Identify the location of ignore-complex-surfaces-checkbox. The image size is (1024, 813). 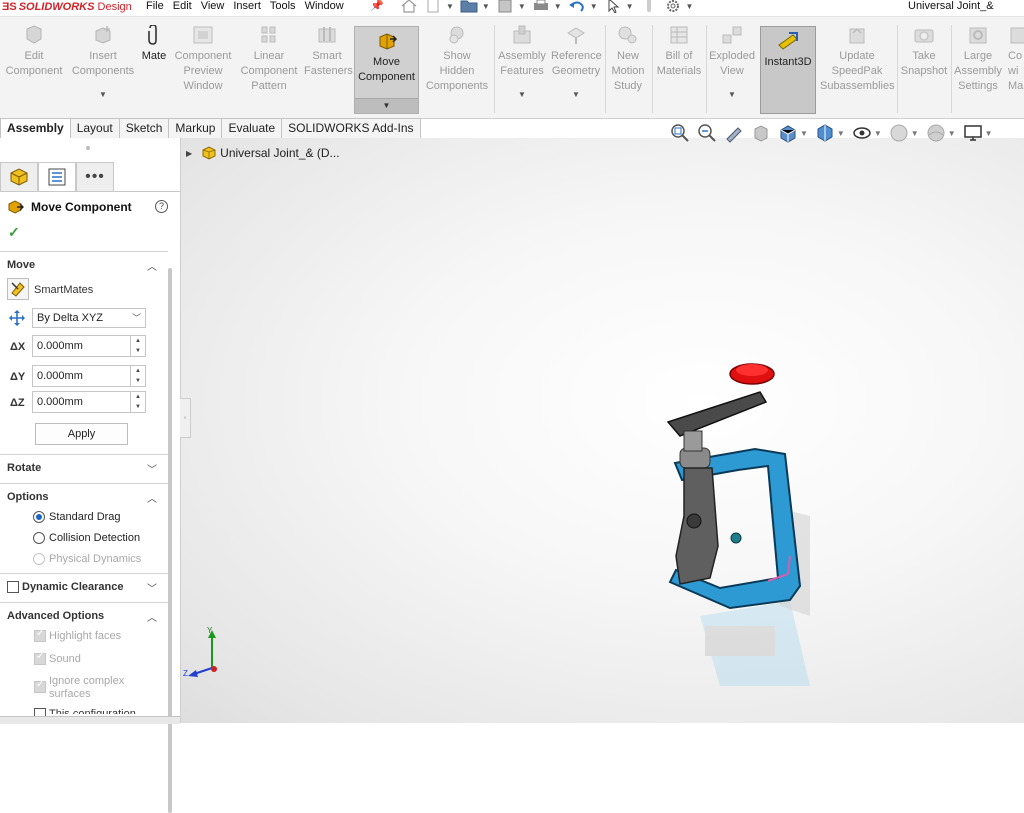
(40, 686).